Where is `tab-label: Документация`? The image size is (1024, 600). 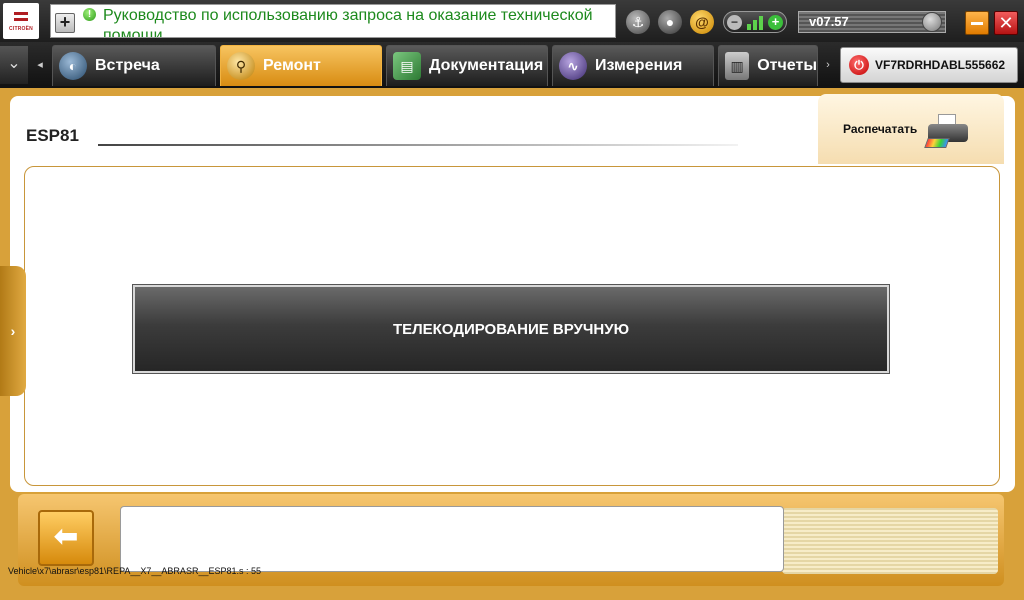 tab-label: Документация is located at coordinates (486, 65).